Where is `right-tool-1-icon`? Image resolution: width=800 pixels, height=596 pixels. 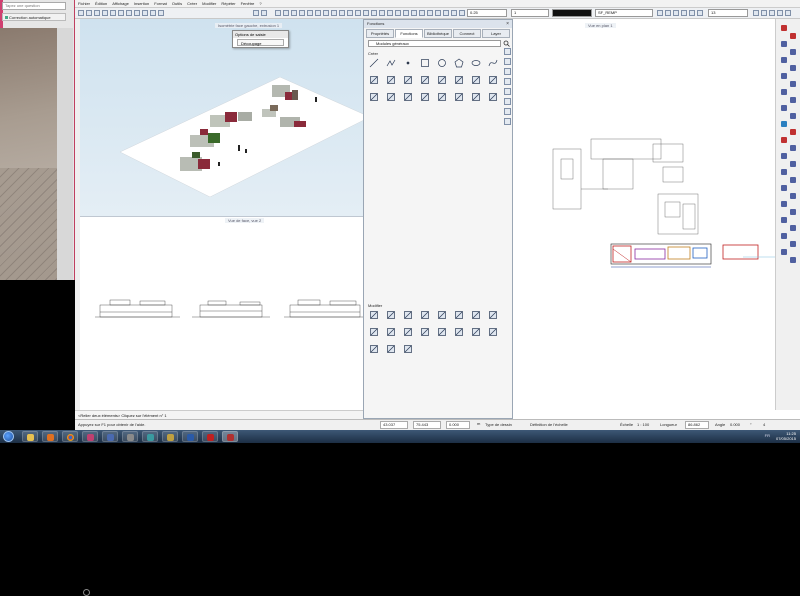
right-tool-1-icon is located at coordinates (784, 28).